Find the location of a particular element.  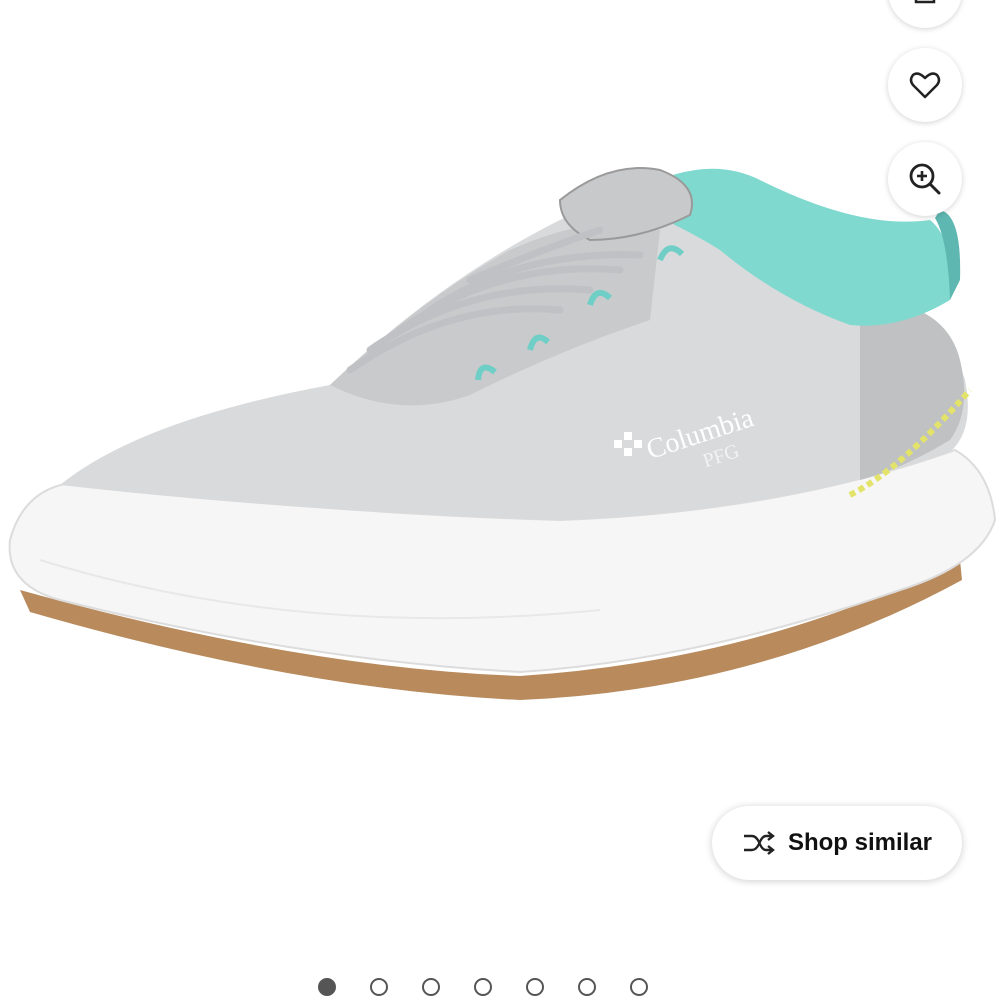

shop-similar-label: Shop similar is located at coordinates (860, 842).